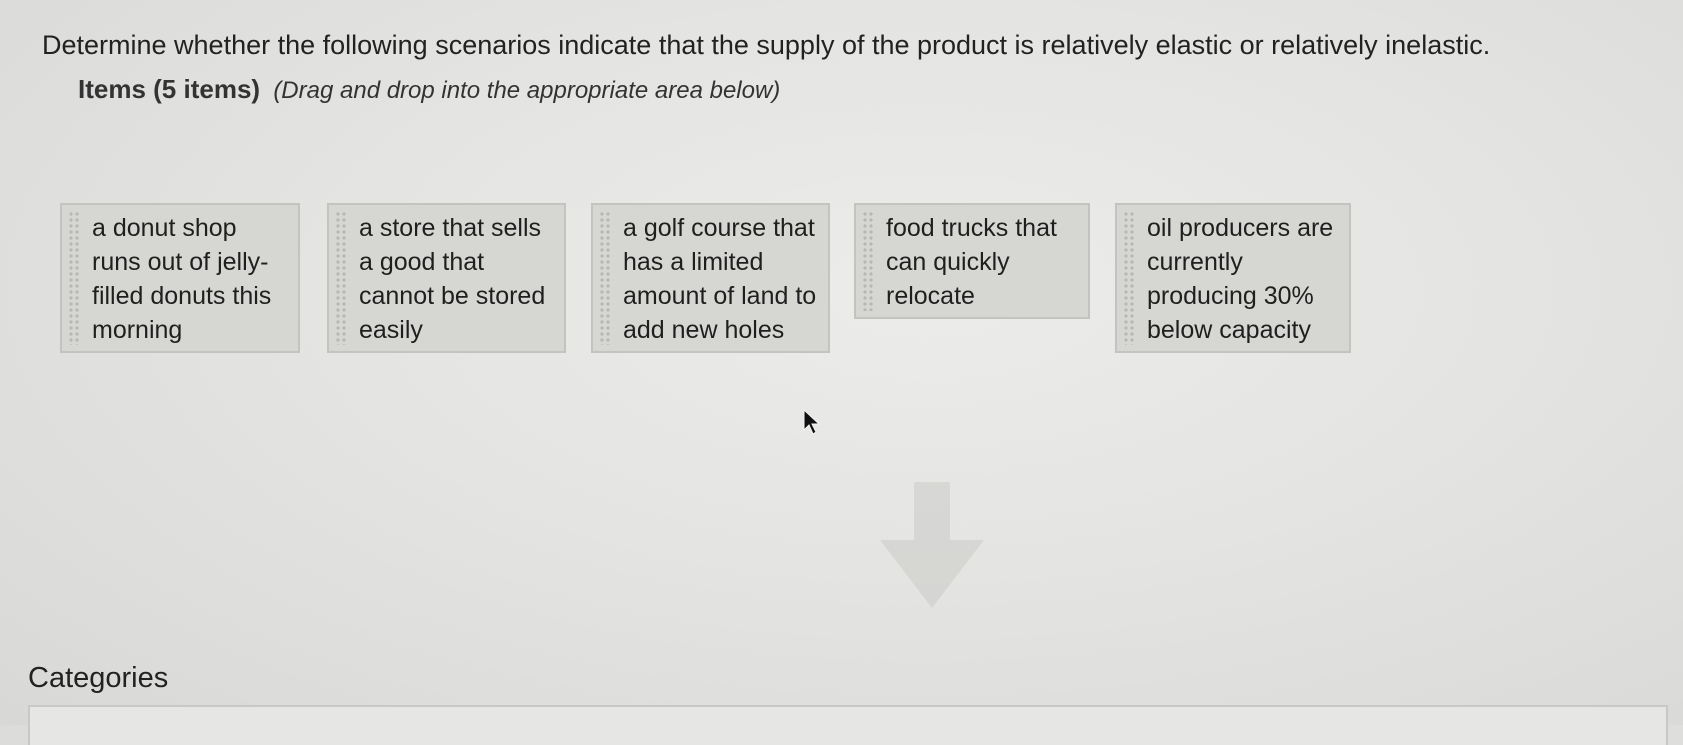  I want to click on item-text: food trucks that can quickly relocate, so click(971, 262).